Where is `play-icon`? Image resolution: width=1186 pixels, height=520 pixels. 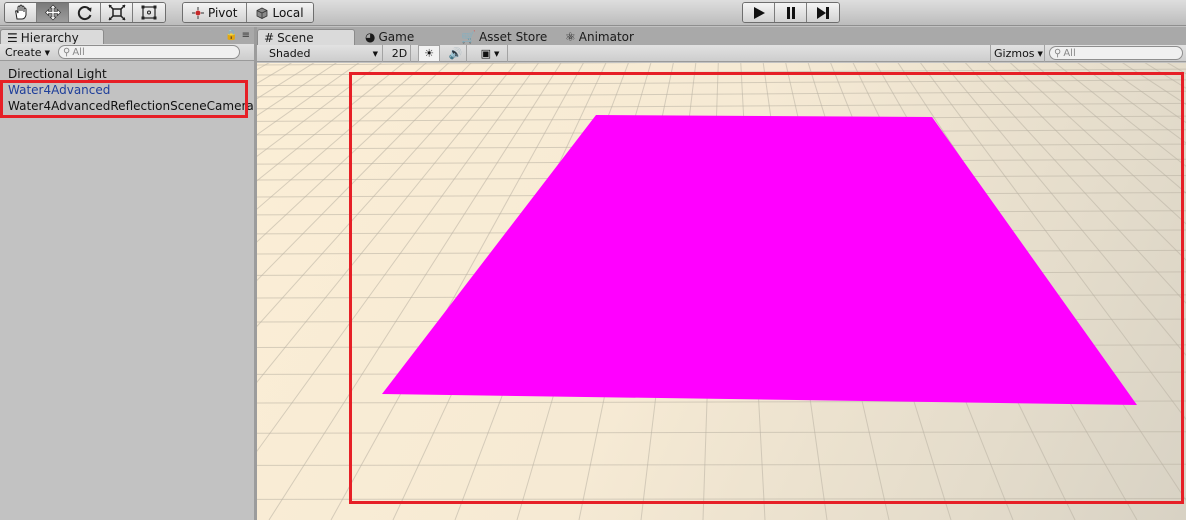
play-icon is located at coordinates (759, 12).